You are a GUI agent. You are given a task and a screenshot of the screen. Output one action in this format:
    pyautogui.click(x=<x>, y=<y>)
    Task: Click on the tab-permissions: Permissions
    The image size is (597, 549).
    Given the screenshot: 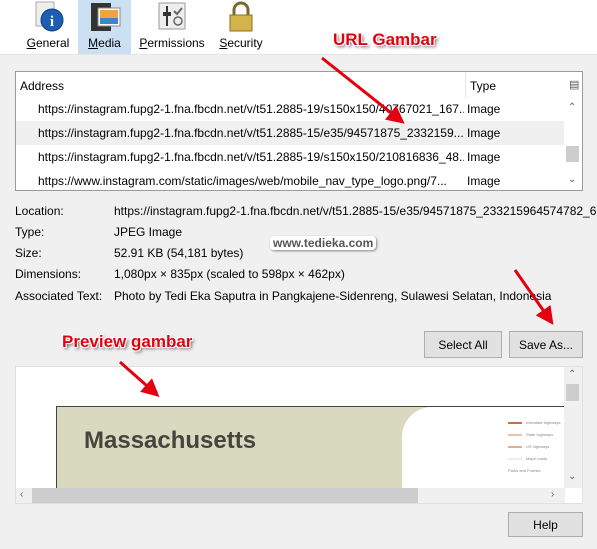 What is the action you would take?
    pyautogui.click(x=172, y=27)
    